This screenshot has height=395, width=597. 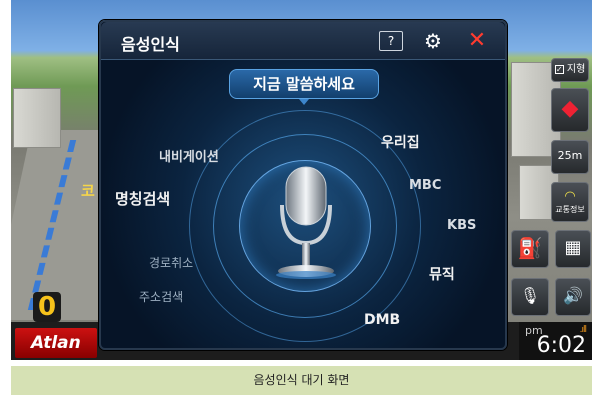 I want to click on command-name-search: 명칭검색, so click(x=143, y=199).